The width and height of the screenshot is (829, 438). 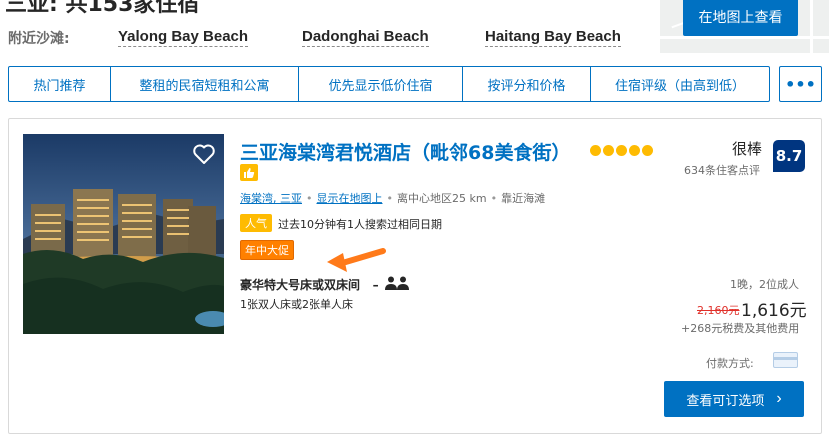 I want to click on cta-label: 查看可订选项, so click(x=725, y=400).